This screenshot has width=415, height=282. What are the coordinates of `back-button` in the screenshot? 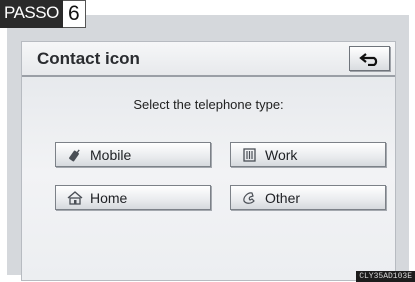 It's located at (369, 58).